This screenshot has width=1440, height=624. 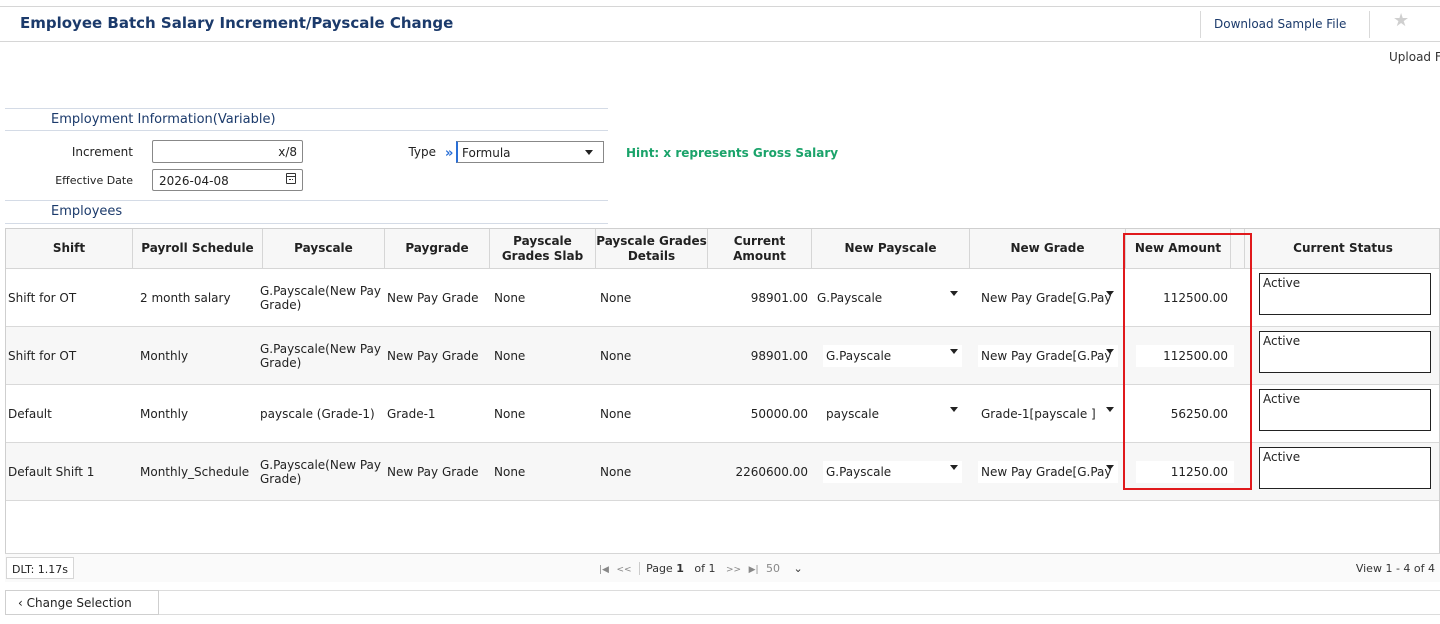 I want to click on cell-paygrade: Grade-1, so click(x=411, y=413).